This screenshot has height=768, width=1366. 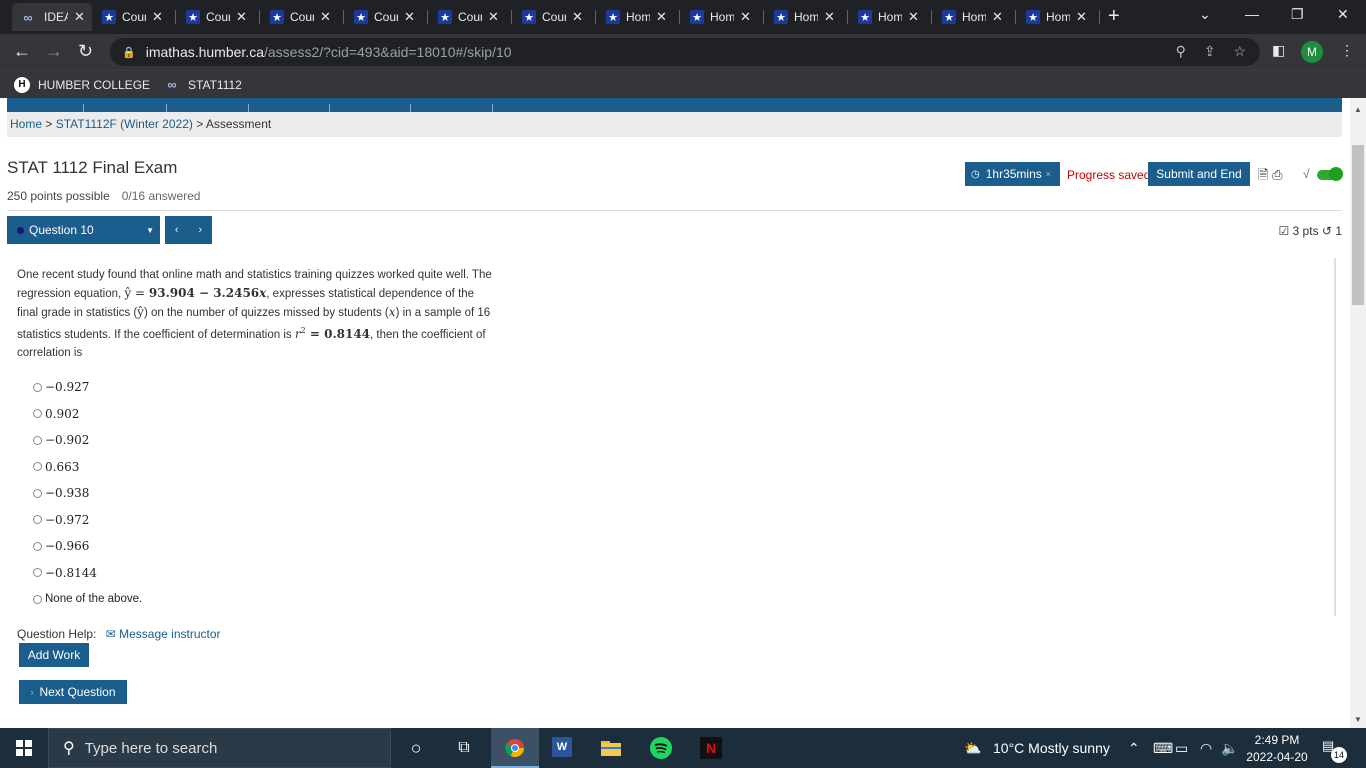 I want to click on document-icon: 🗎, so click(x=1263, y=174).